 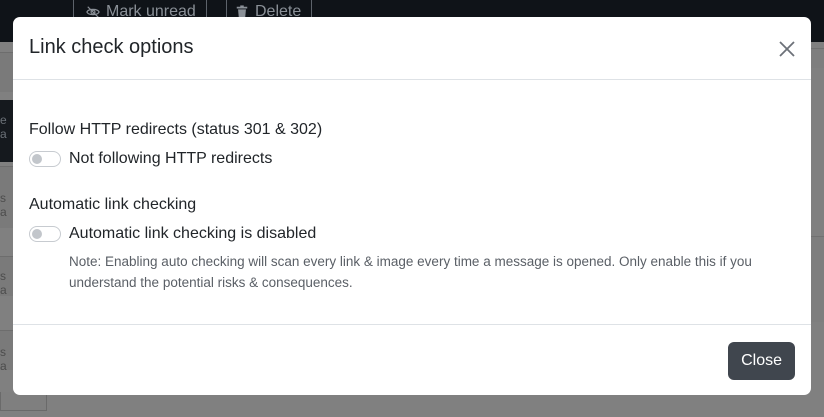 I want to click on auto-check-toggle-label: Automatic link checking is disabled, so click(x=192, y=234).